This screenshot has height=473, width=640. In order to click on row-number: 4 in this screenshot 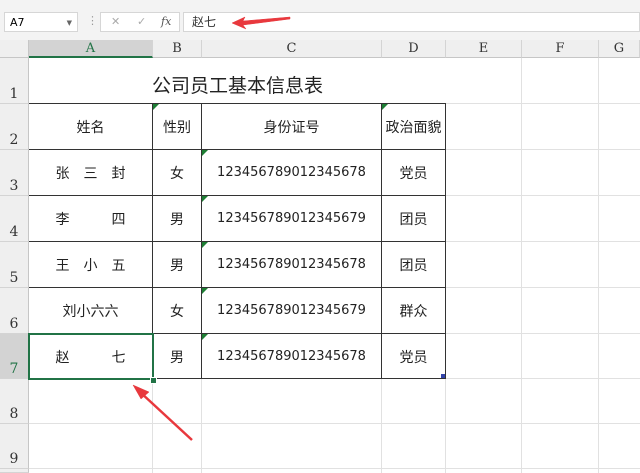, I will do `click(14, 232)`.